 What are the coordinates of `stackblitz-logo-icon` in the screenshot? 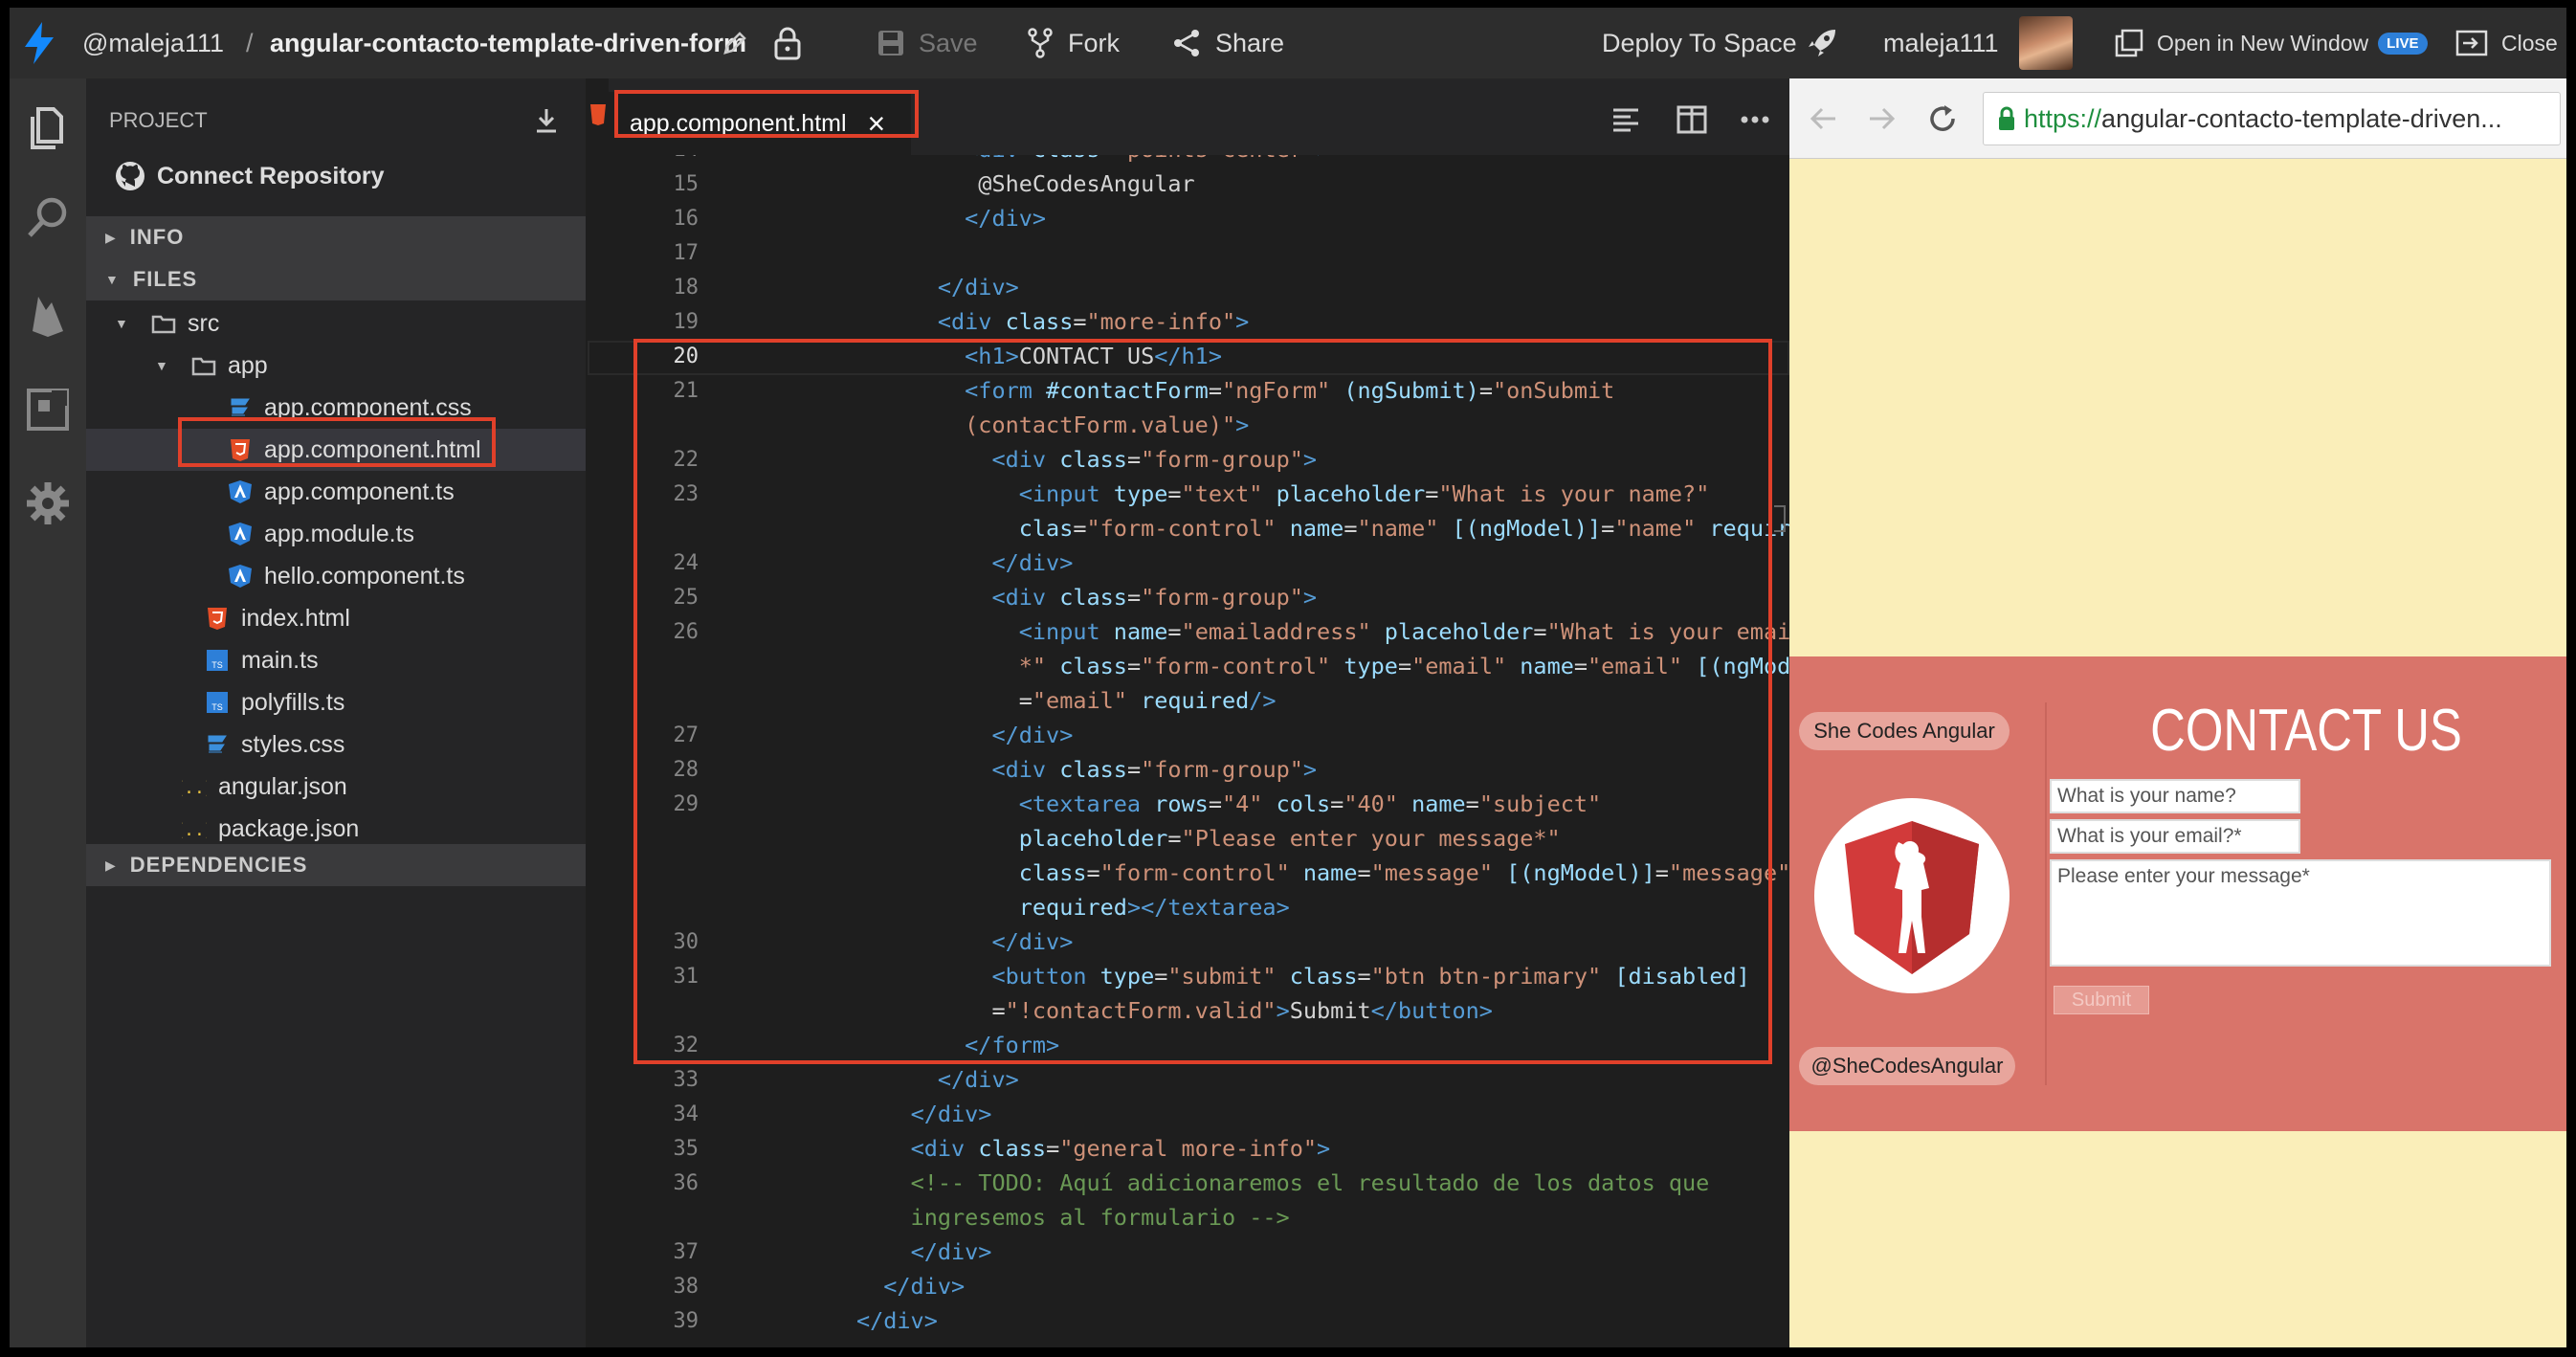 It's located at (39, 43).